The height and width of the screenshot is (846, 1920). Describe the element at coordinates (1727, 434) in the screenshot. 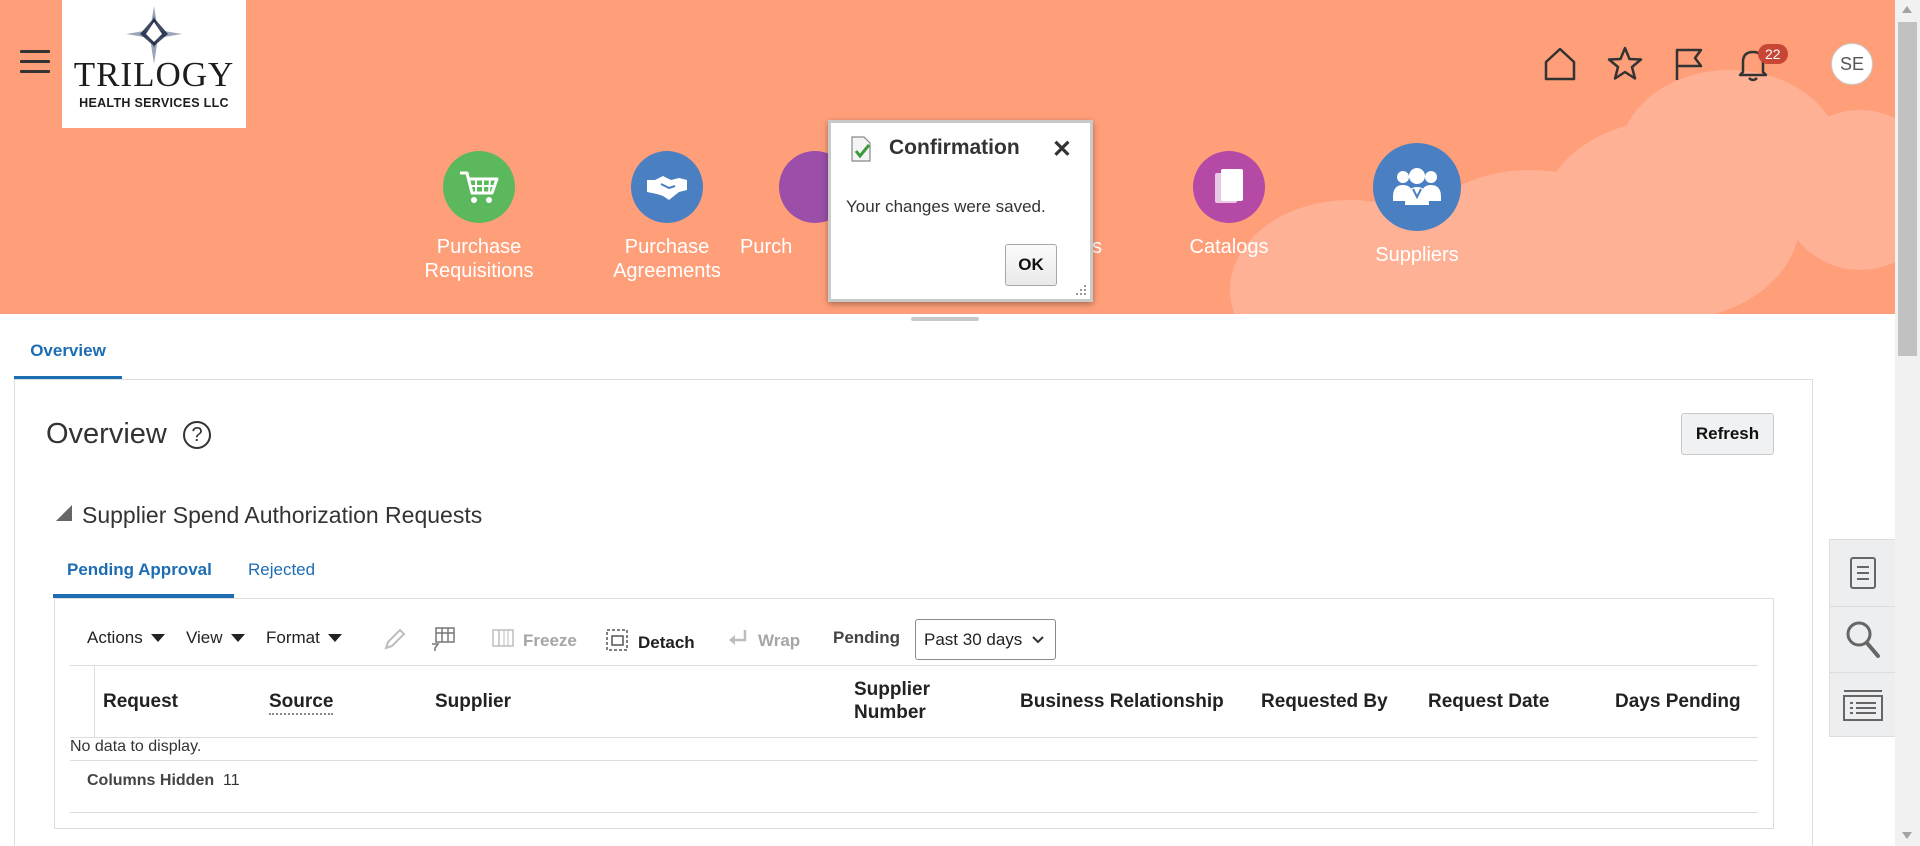

I see `refresh-button: Refresh` at that location.